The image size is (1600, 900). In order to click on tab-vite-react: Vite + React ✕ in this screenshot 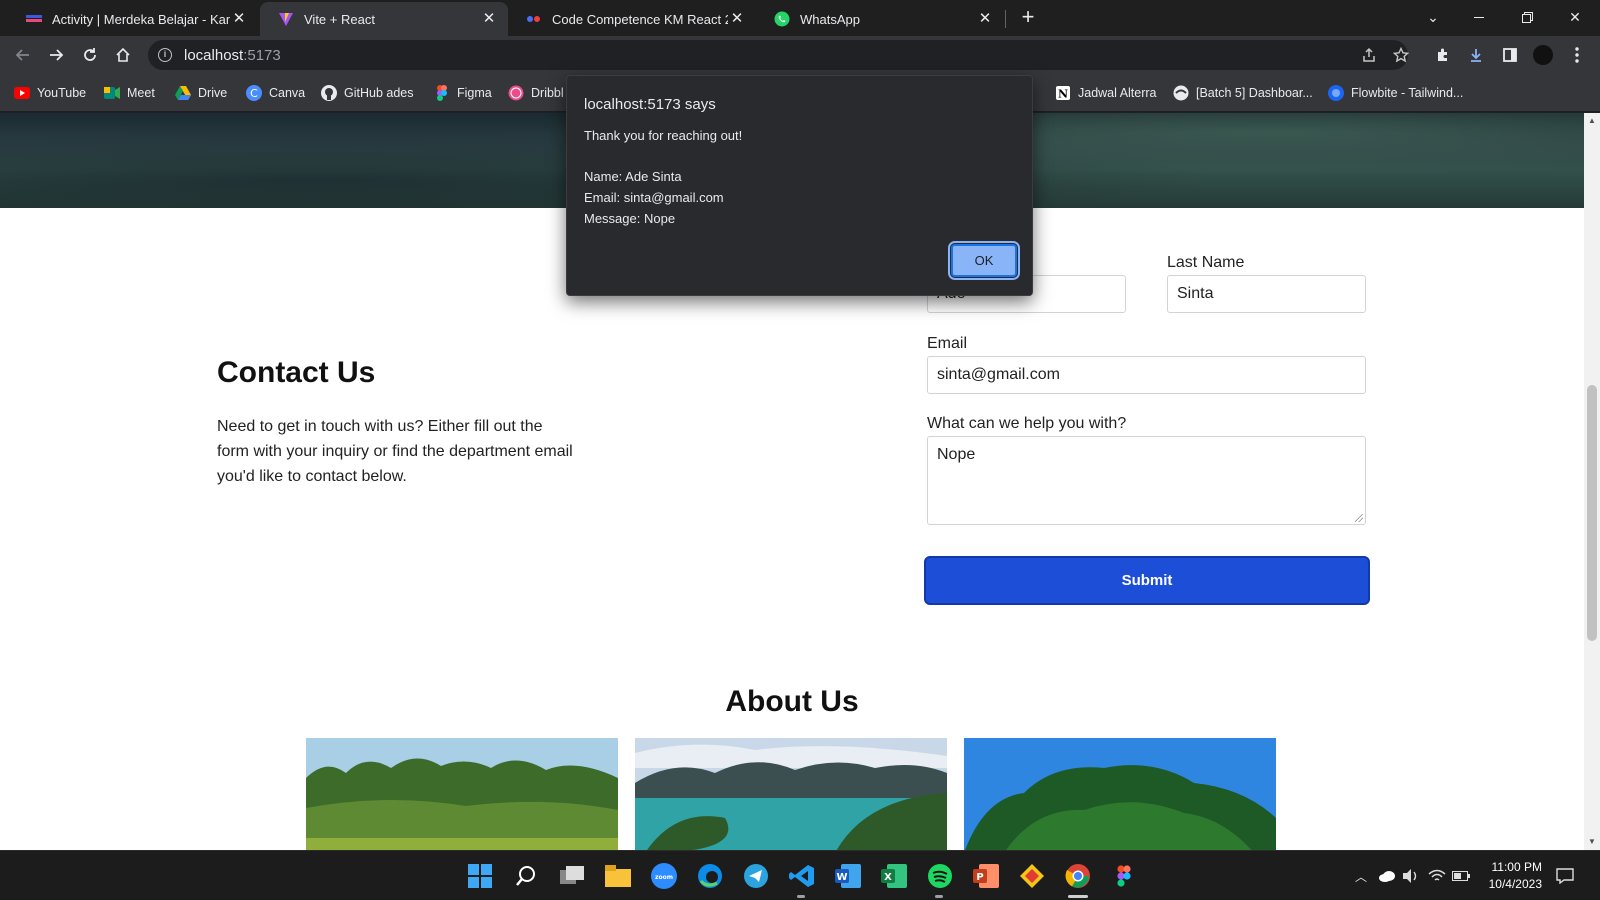, I will do `click(384, 19)`.